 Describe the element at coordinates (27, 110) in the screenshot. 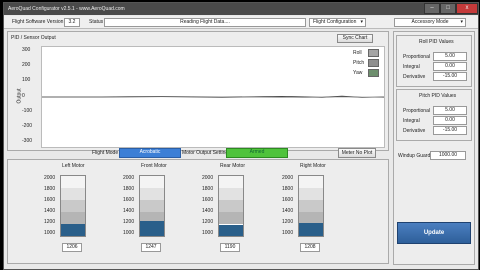

I see `graph-ytick: -100` at that location.